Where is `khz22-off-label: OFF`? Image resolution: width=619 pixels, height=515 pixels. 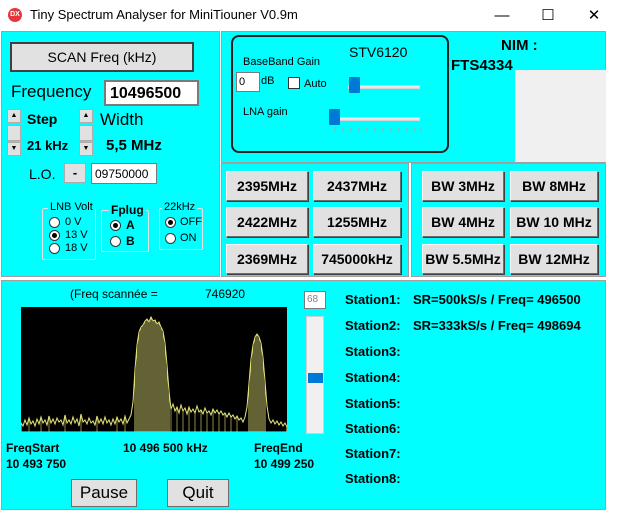 khz22-off-label: OFF is located at coordinates (191, 222).